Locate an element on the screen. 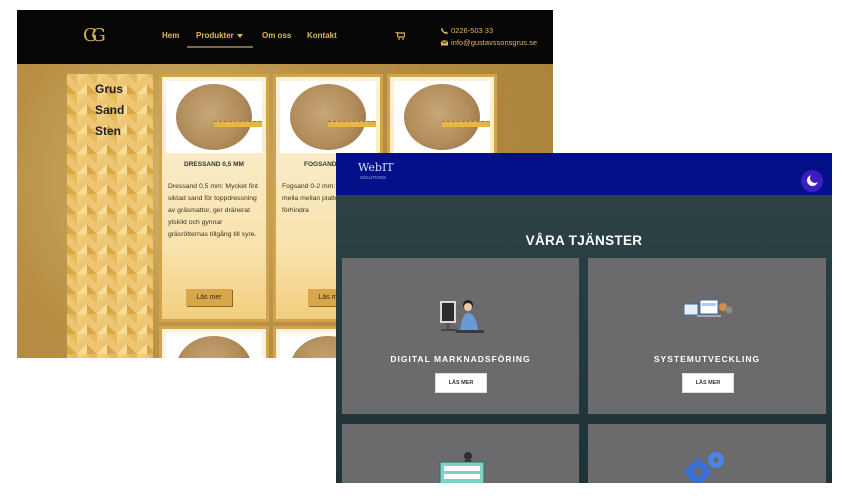 The height and width of the screenshot is (499, 844). gears-icon is located at coordinates (704, 467).